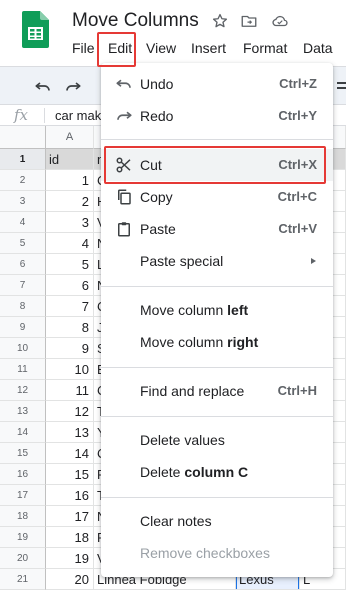 The image size is (346, 594). I want to click on move-right-bold: right, so click(243, 342).